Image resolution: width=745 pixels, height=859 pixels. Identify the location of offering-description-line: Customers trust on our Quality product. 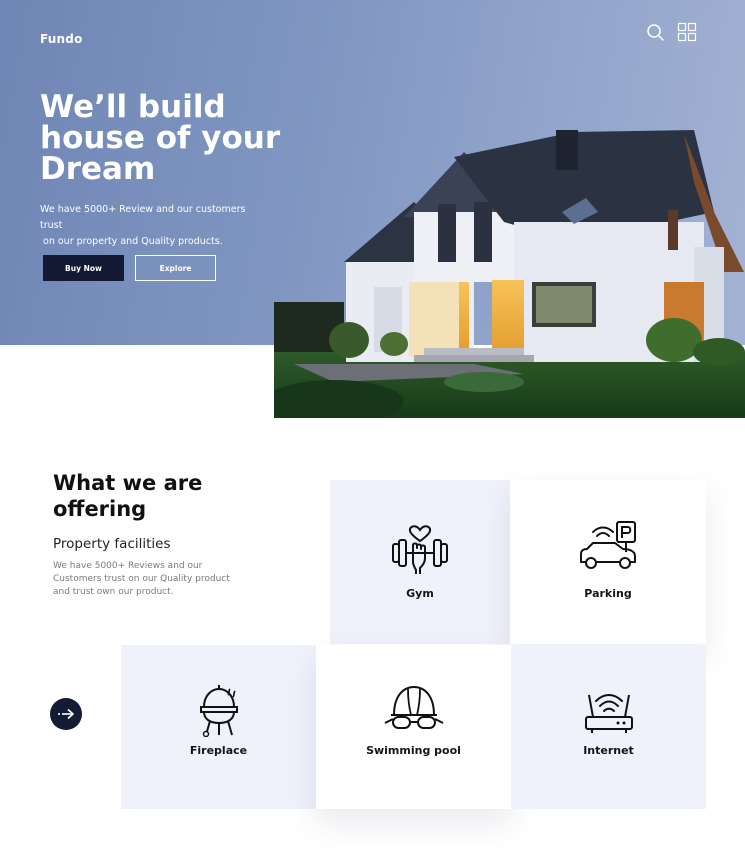
(141, 579).